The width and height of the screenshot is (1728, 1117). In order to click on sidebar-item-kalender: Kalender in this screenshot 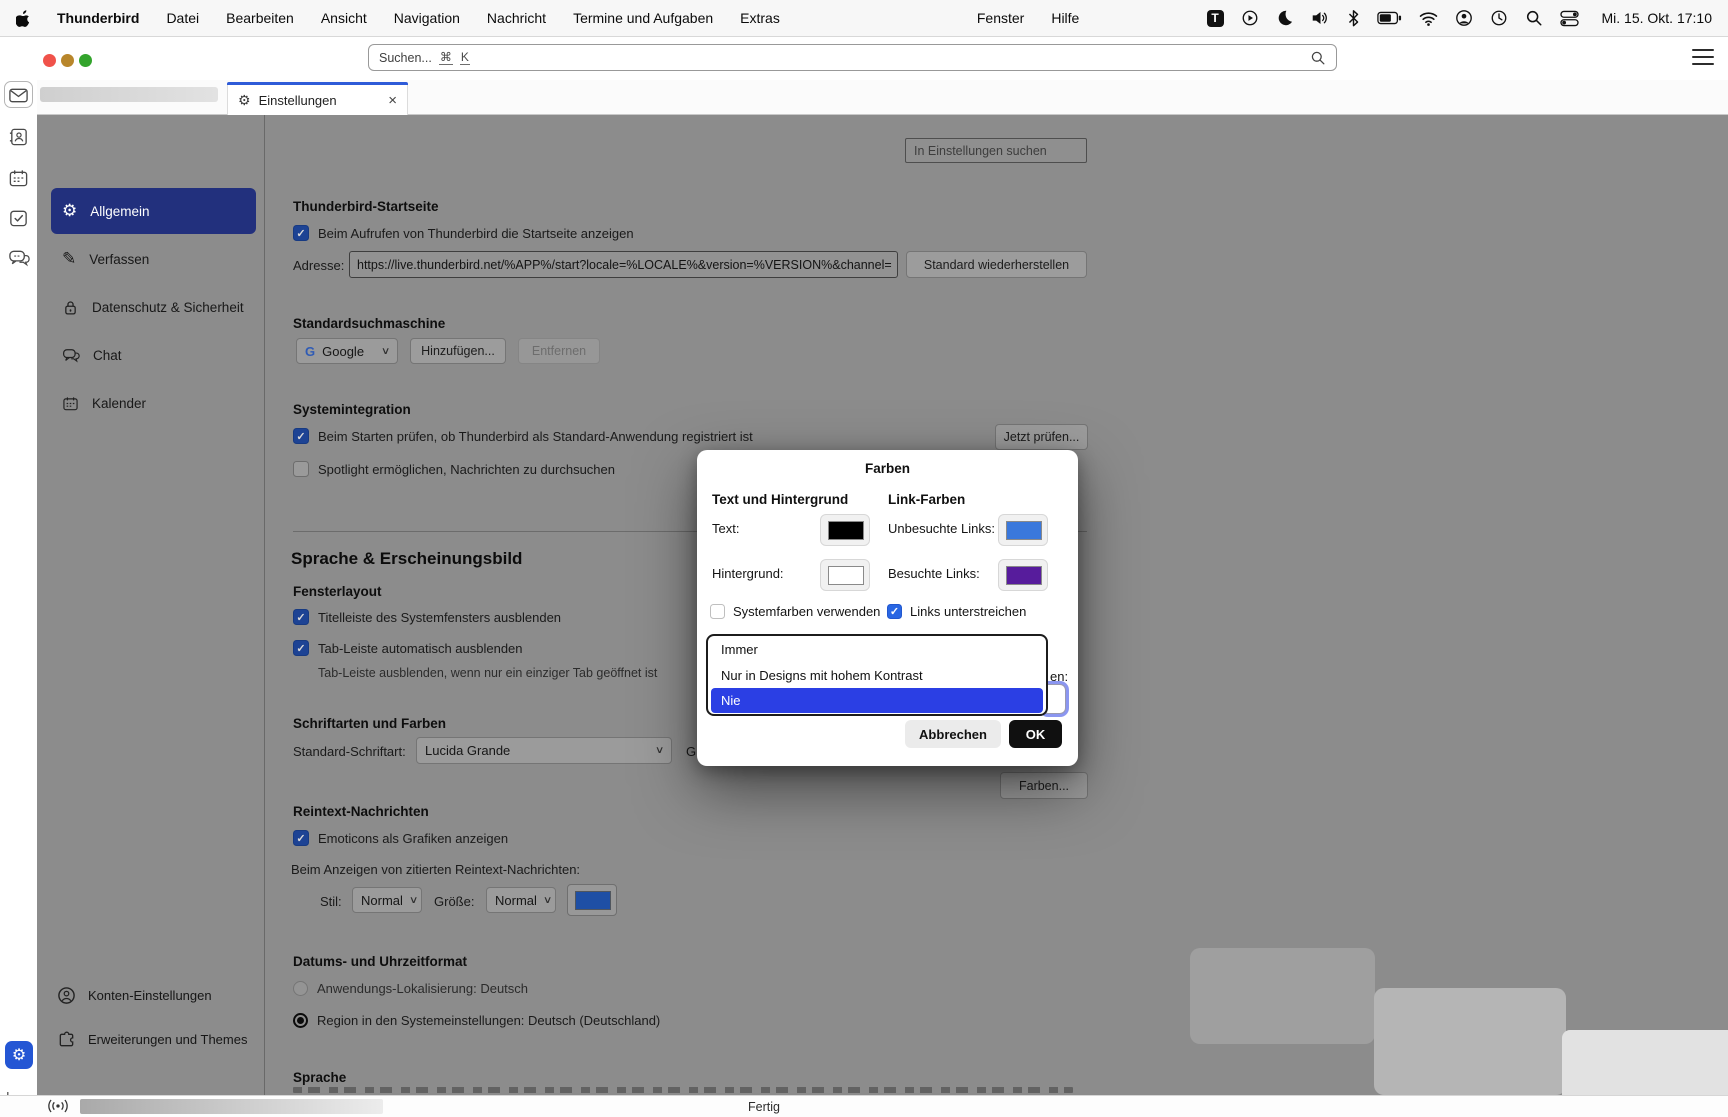, I will do `click(153, 403)`.